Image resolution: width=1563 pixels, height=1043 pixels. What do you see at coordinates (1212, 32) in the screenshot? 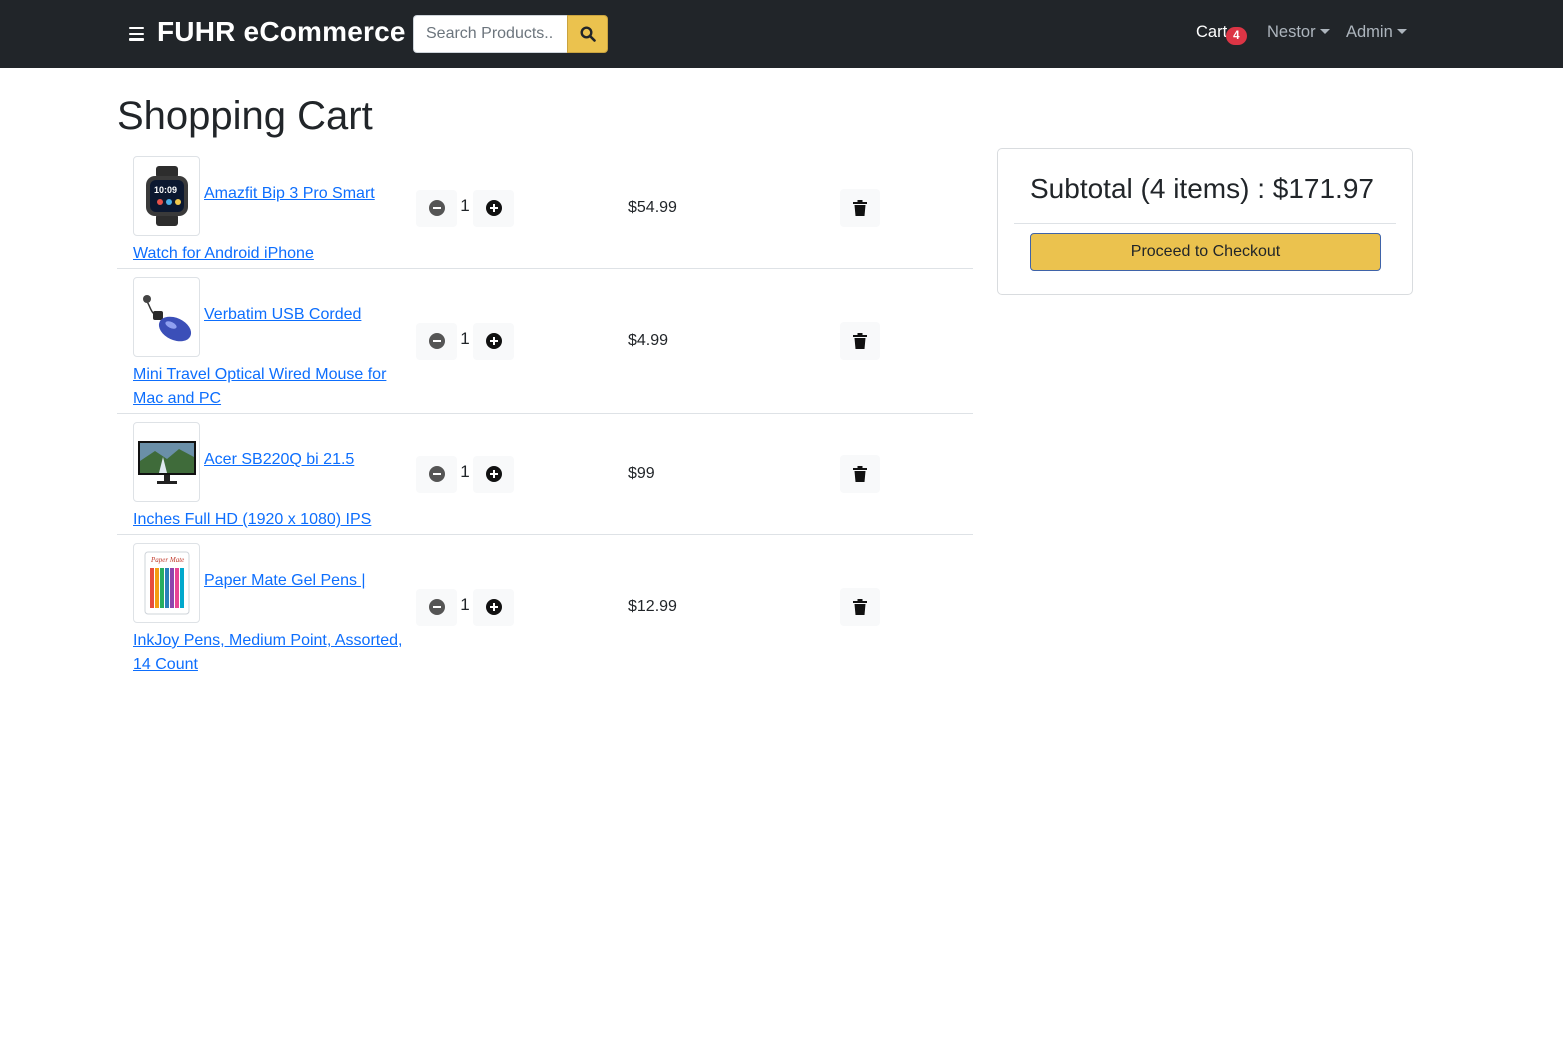
I see `cart-label: Cart` at bounding box center [1212, 32].